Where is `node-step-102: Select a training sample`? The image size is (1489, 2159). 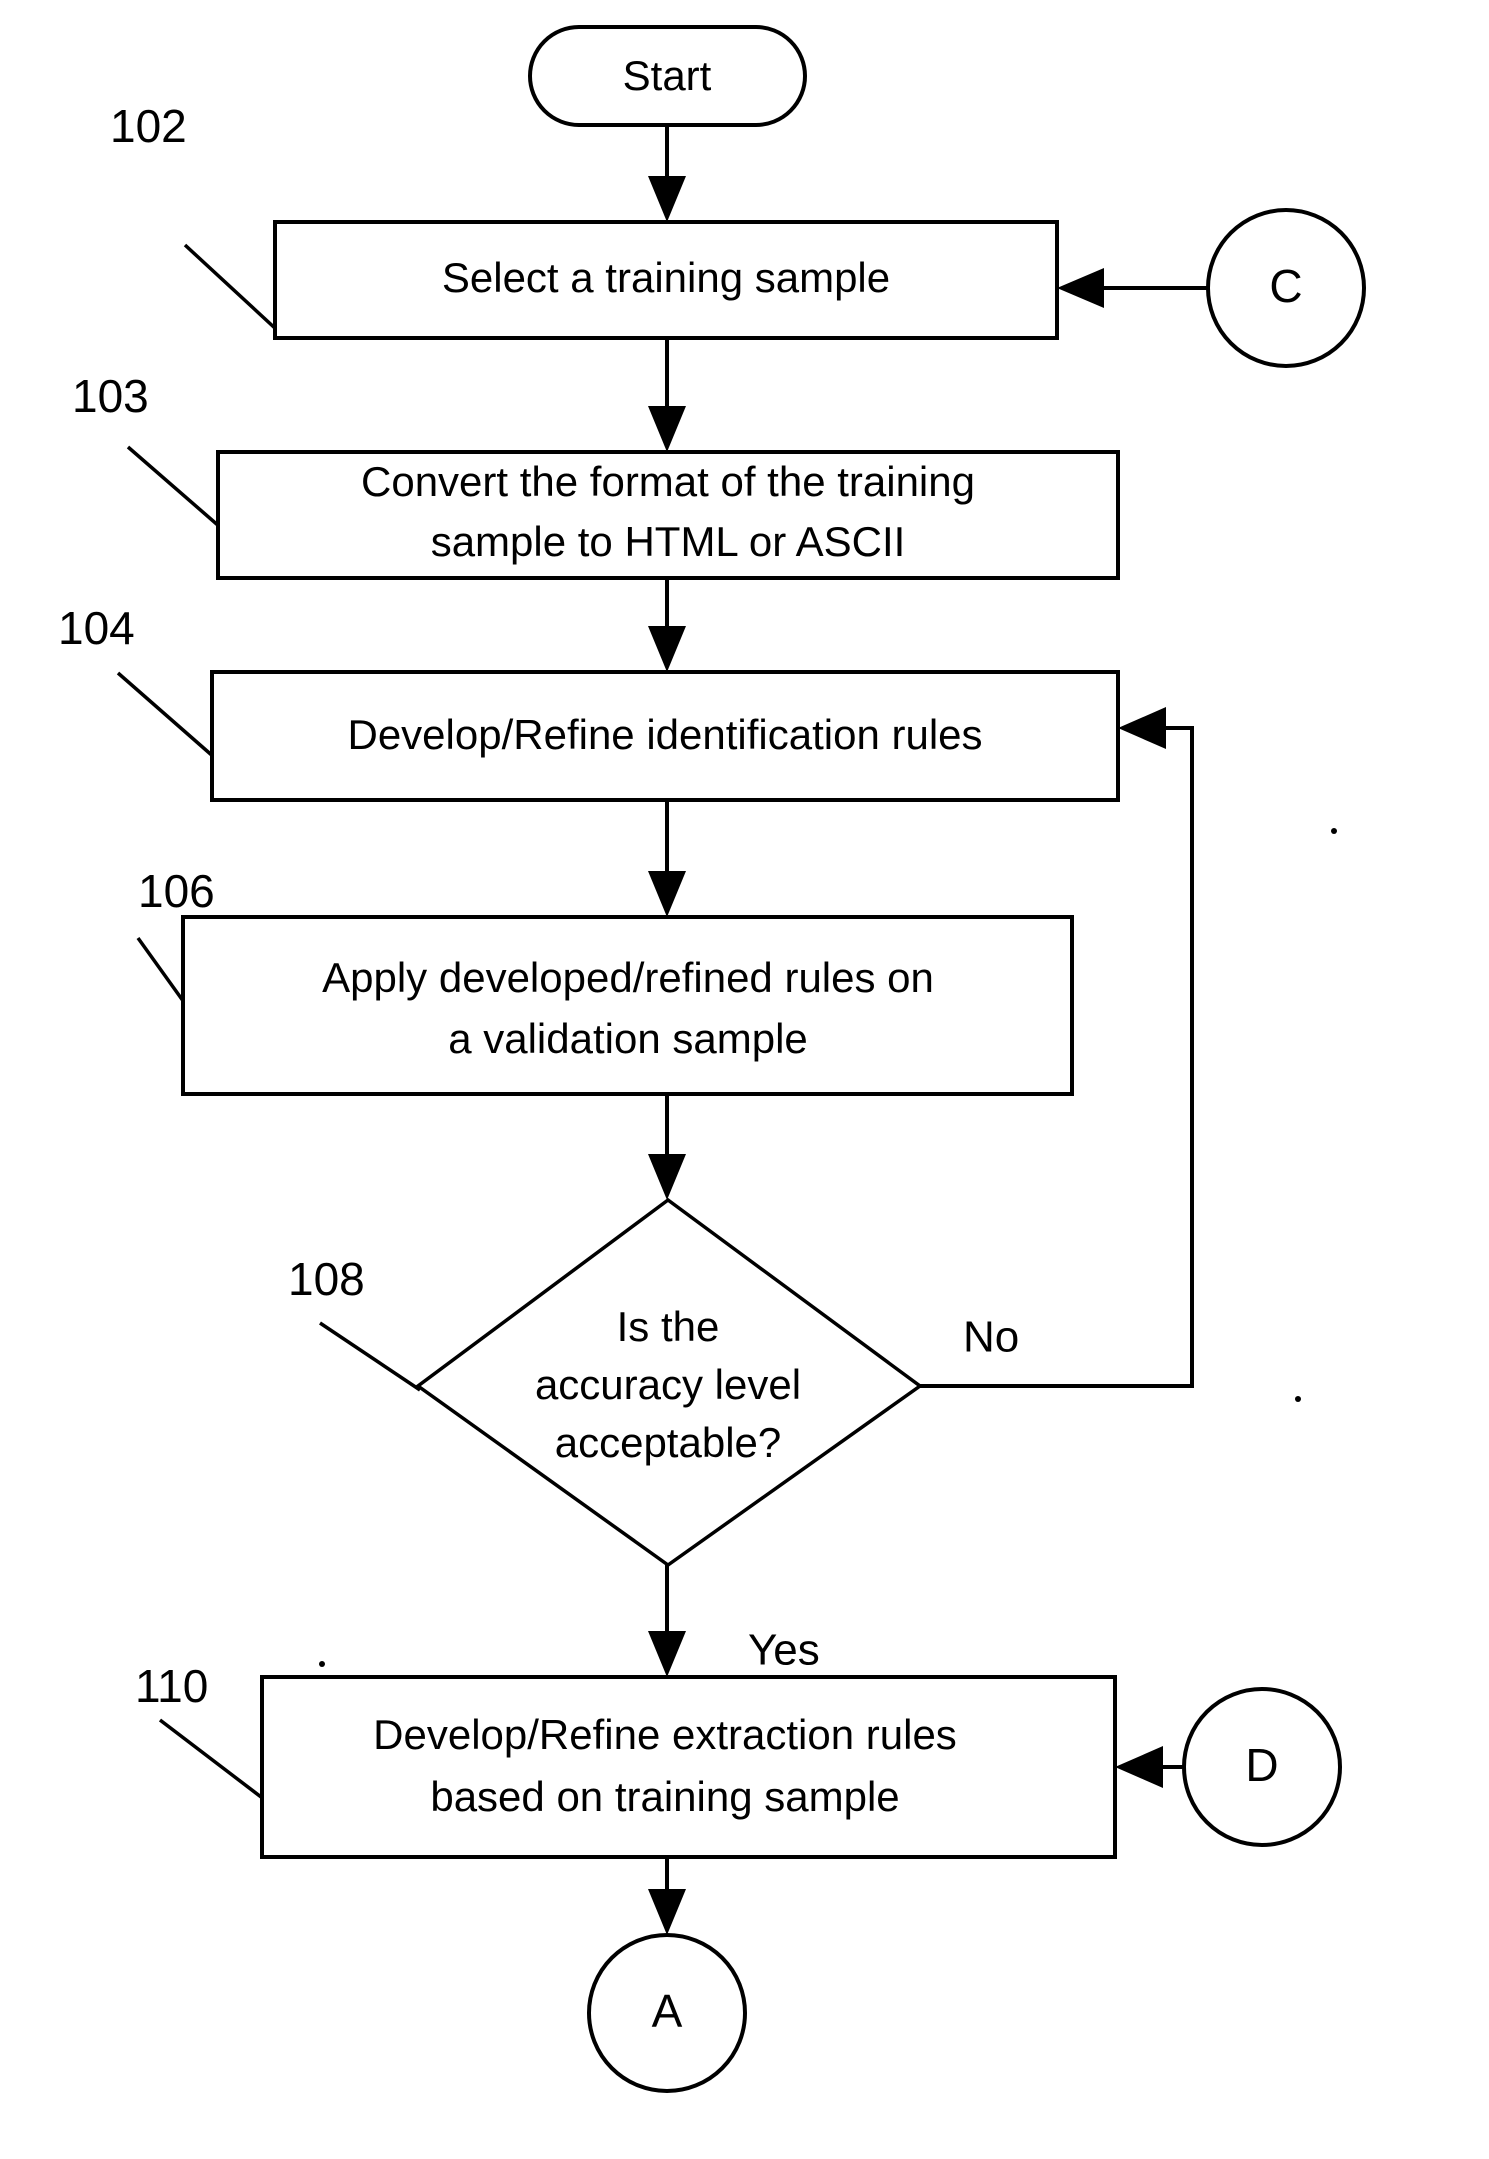
node-step-102: Select a training sample is located at coordinates (666, 280).